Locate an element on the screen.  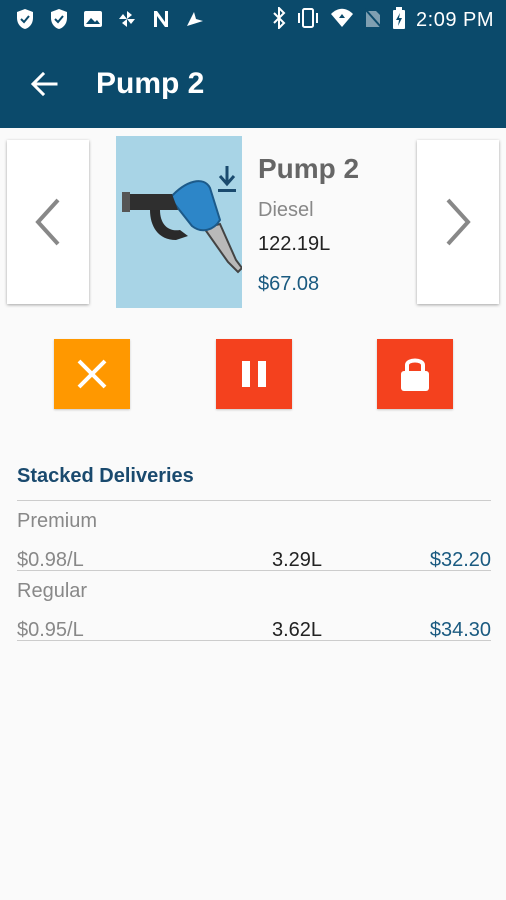
cancel-button is located at coordinates (92, 374).